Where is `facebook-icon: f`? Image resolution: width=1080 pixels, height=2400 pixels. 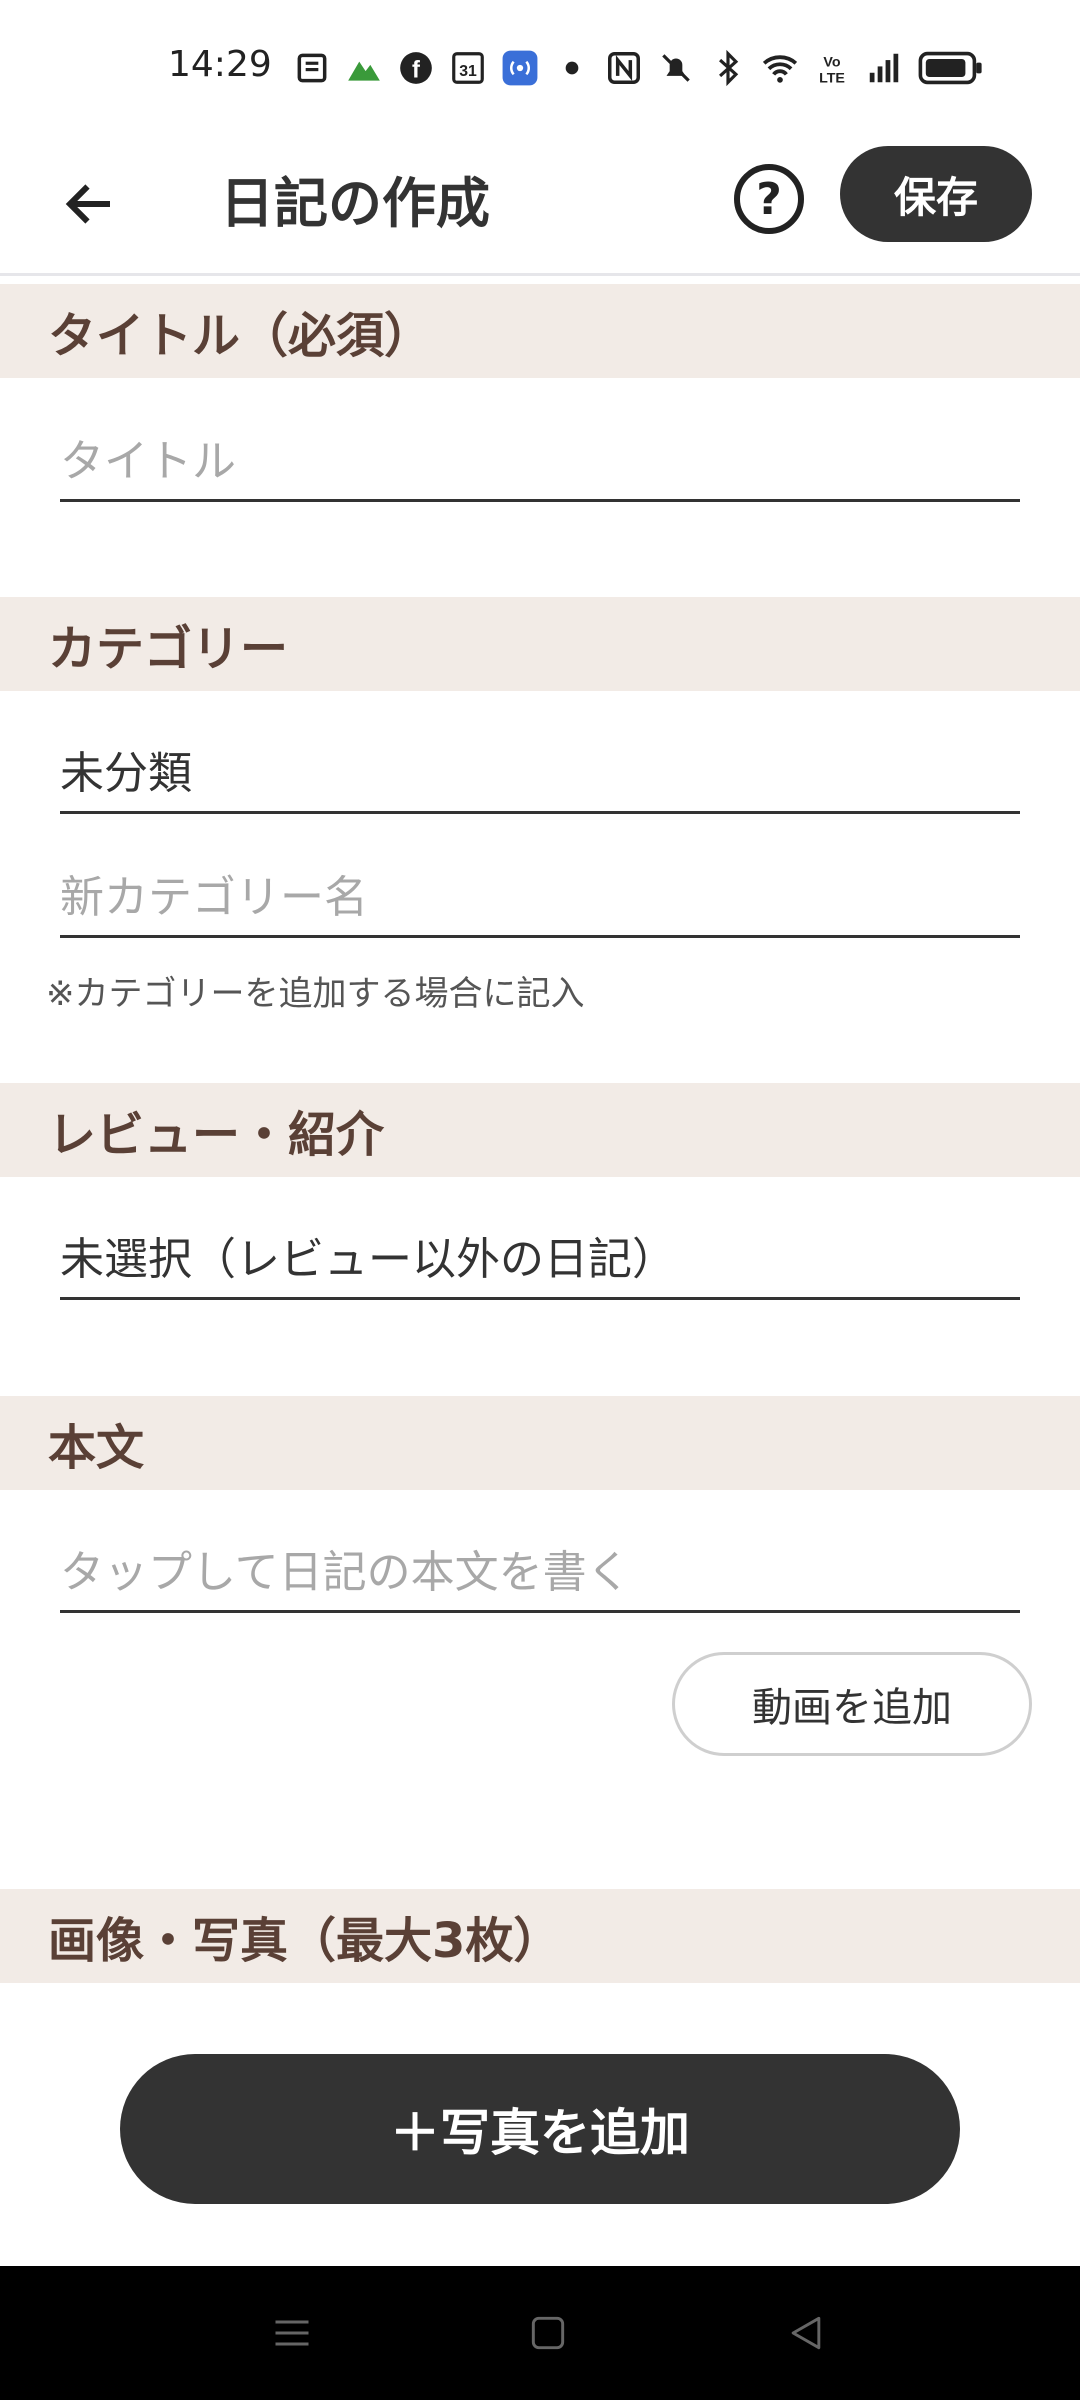 facebook-icon: f is located at coordinates (416, 68).